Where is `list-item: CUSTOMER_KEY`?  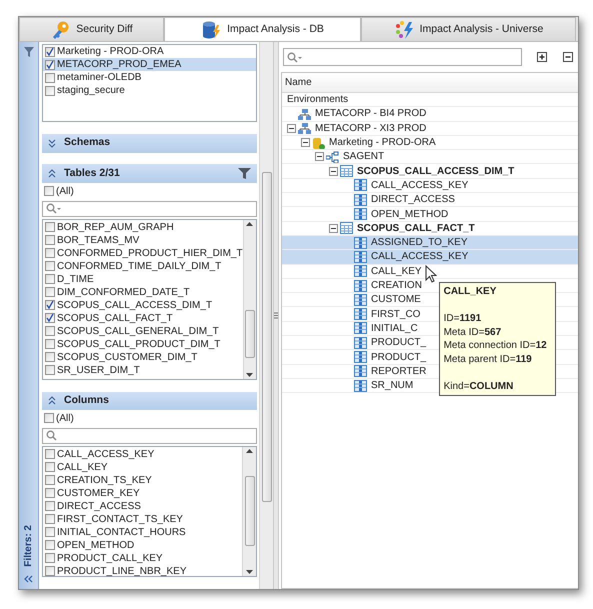 list-item: CUSTOMER_KEY is located at coordinates (142, 493).